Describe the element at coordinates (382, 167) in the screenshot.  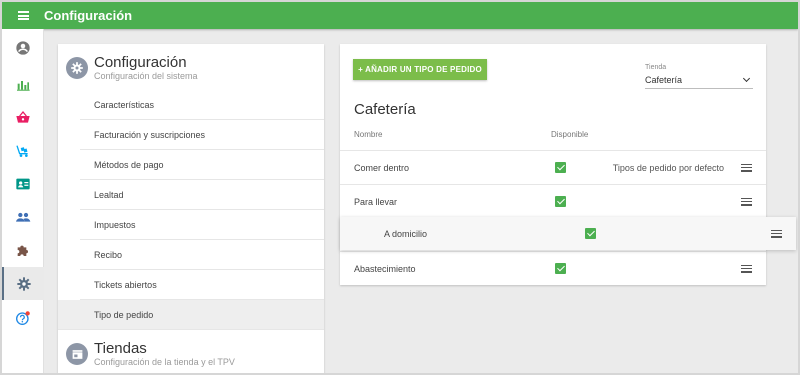
I see `order-type-name: Comer dentro` at that location.